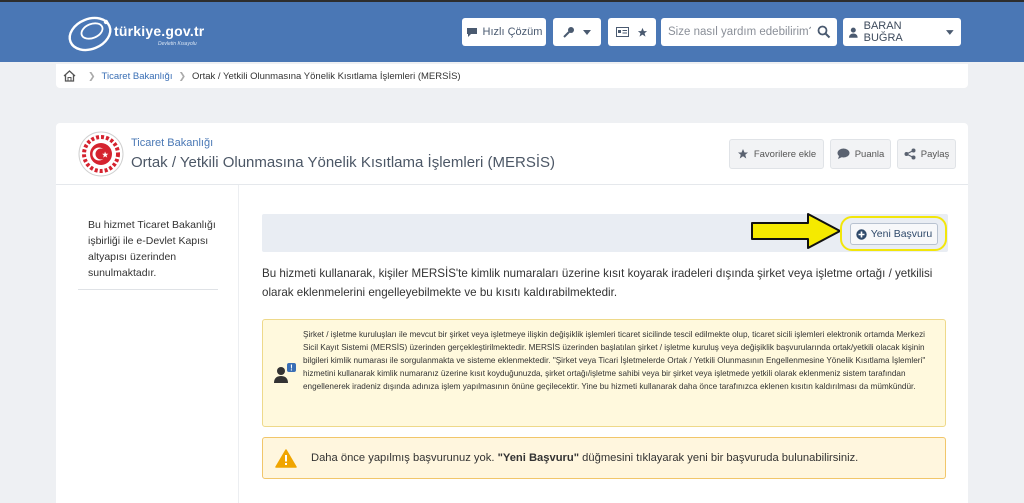 The width and height of the screenshot is (1024, 503). Describe the element at coordinates (172, 143) in the screenshot. I see `ministry-name: Ticaret Bakanlığı` at that location.